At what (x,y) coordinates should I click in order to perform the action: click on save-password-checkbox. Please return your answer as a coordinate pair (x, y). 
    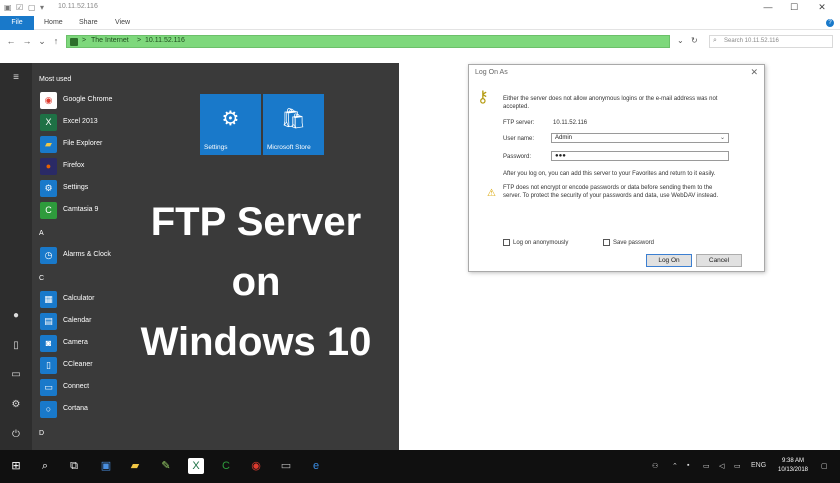
    Looking at the image, I should click on (606, 242).